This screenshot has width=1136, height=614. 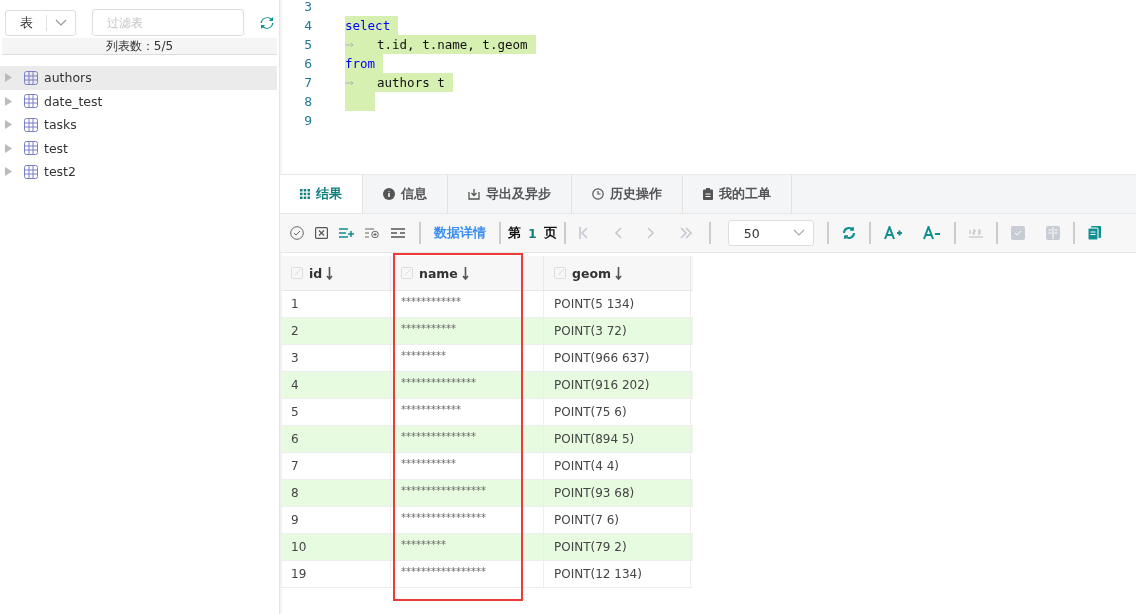 What do you see at coordinates (372, 233) in the screenshot?
I see `insert-row-icon` at bounding box center [372, 233].